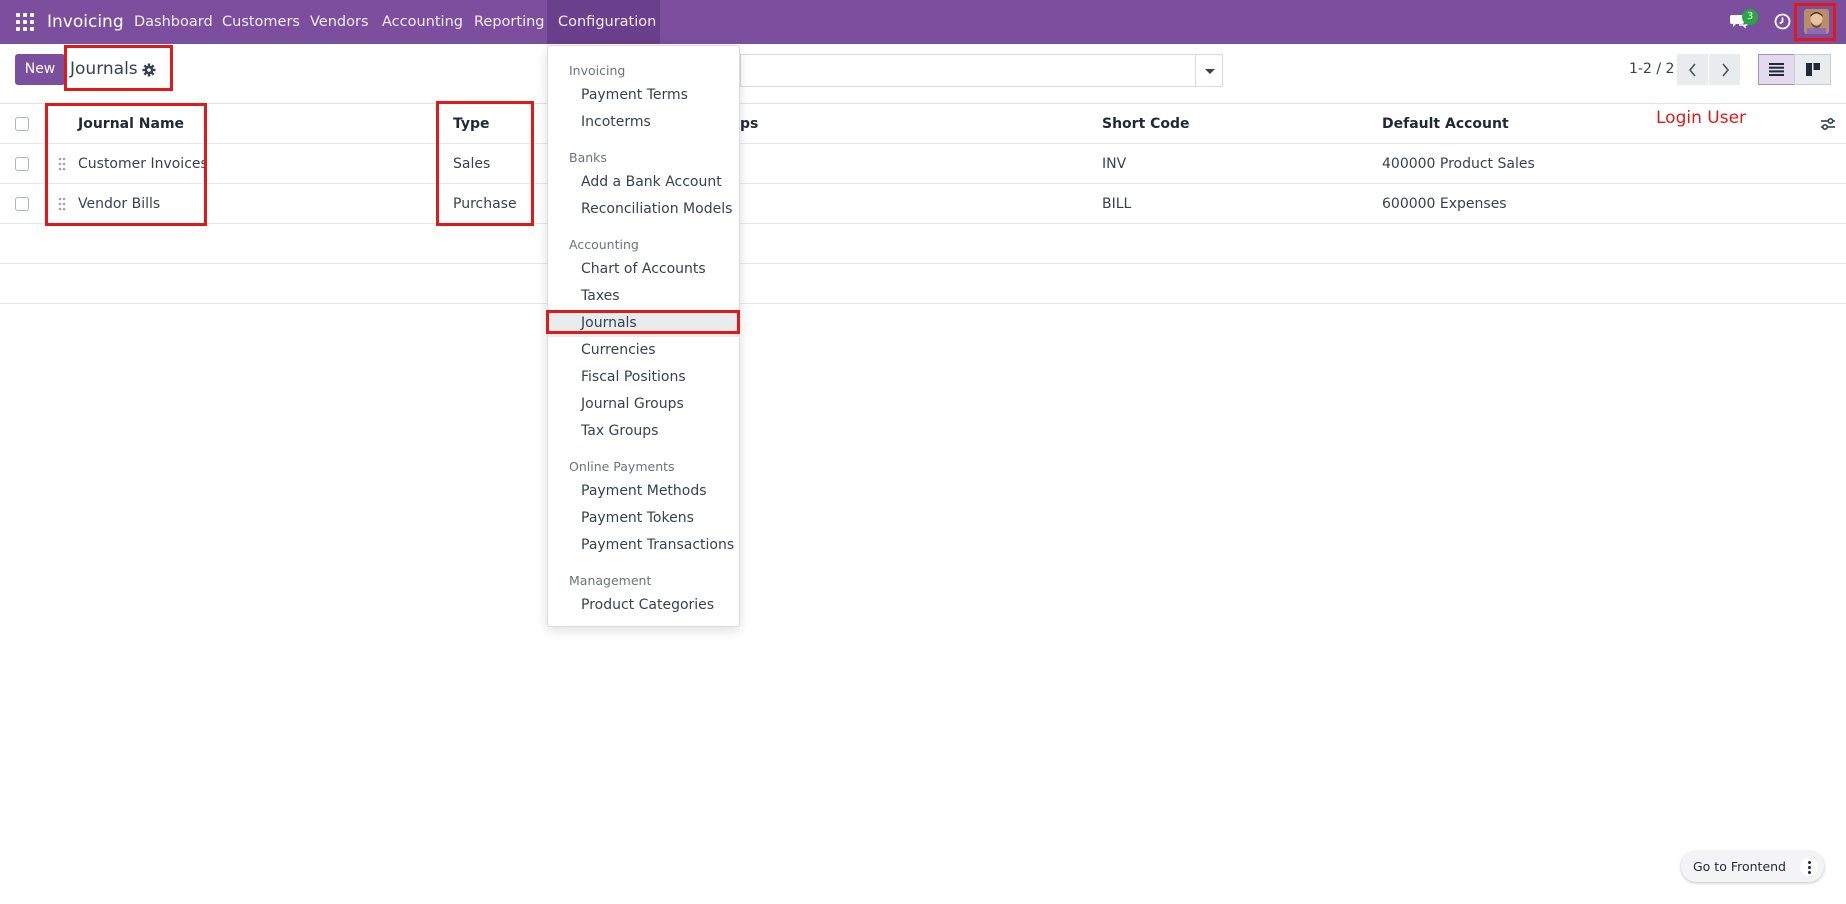 The height and width of the screenshot is (904, 1846). What do you see at coordinates (1444, 204) in the screenshot?
I see `cell-default-account: 600000 Expenses` at bounding box center [1444, 204].